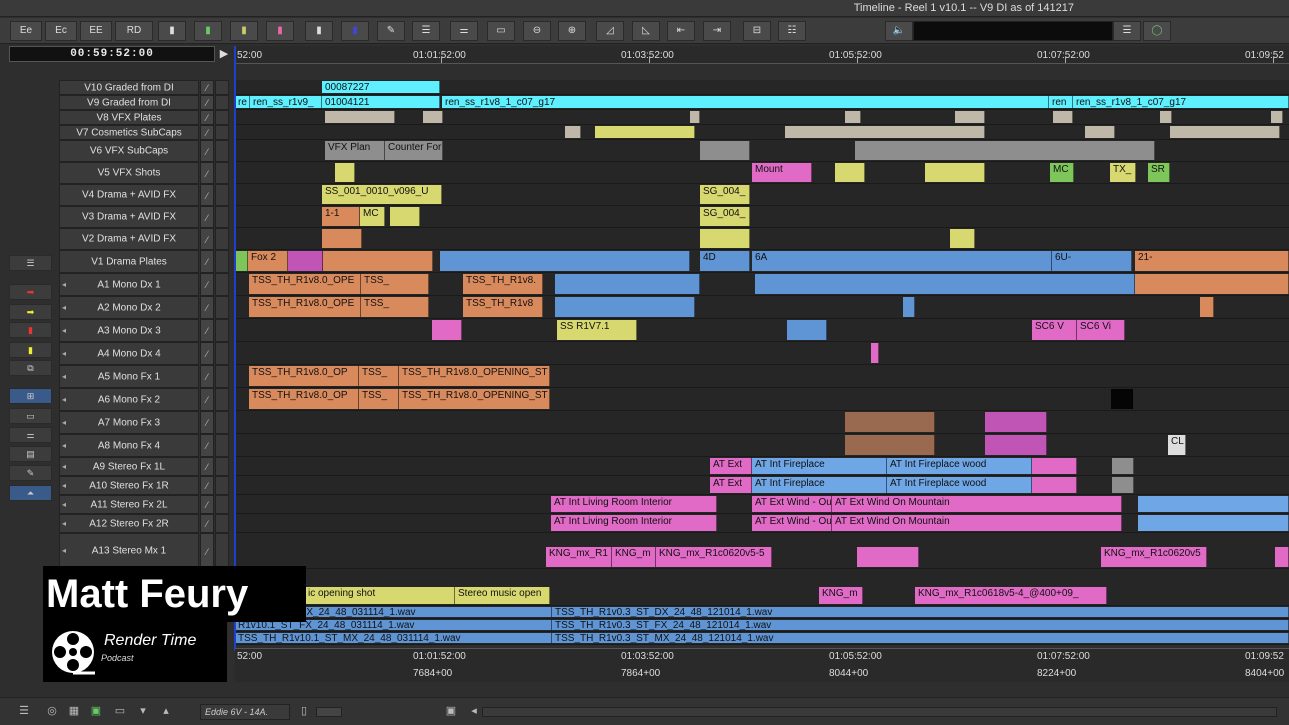  I want to click on clip: TSS_TH_R1v8.0_OPENING_ST, so click(474, 376).